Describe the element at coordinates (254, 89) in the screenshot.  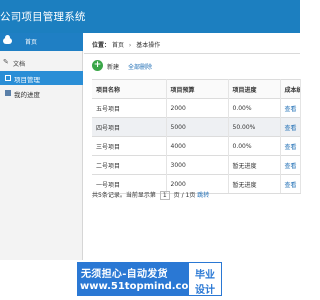
I see `column-header: 项目进度` at that location.